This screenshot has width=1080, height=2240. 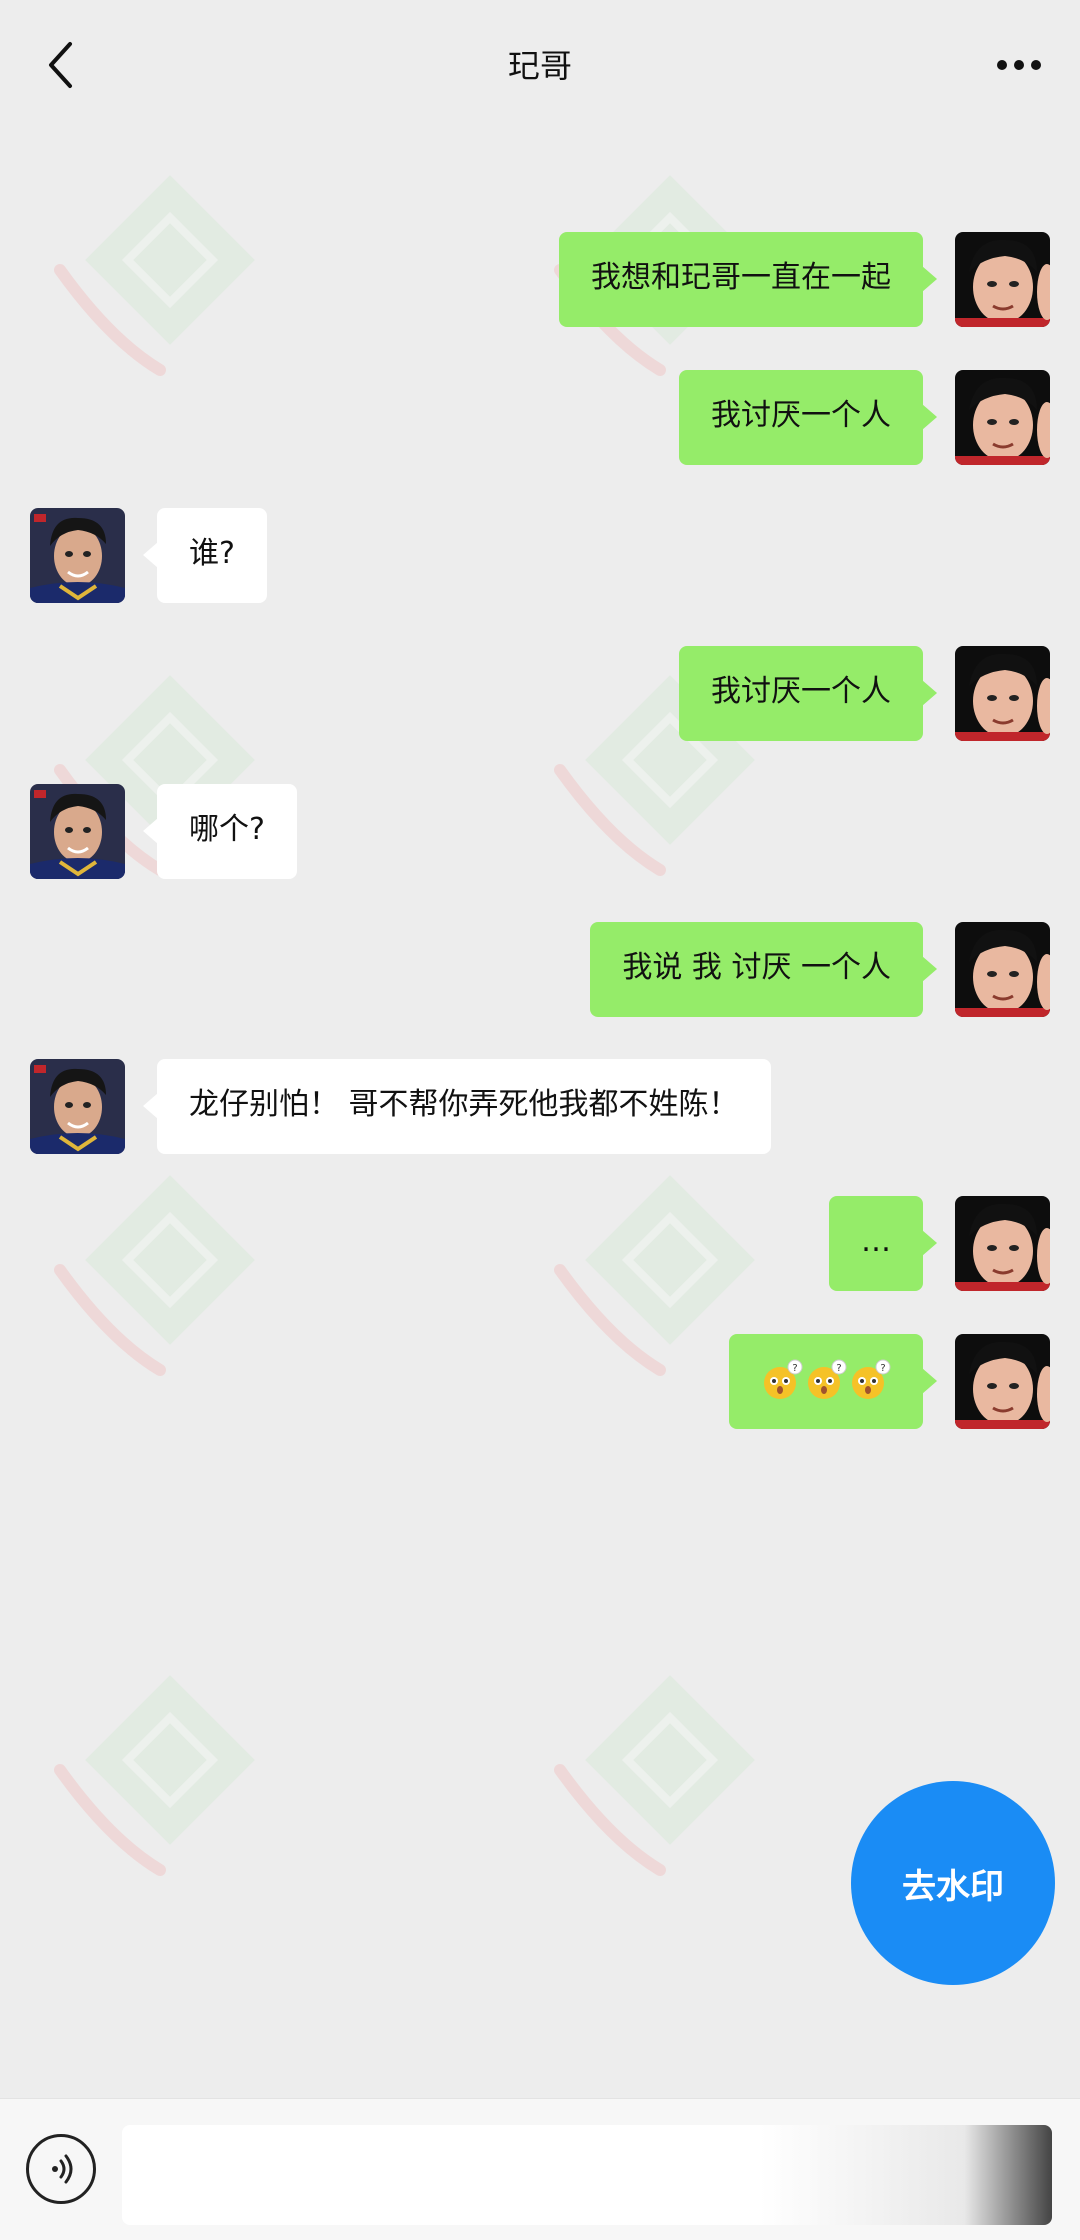 I want to click on input-bar, so click(x=540, y=2169).